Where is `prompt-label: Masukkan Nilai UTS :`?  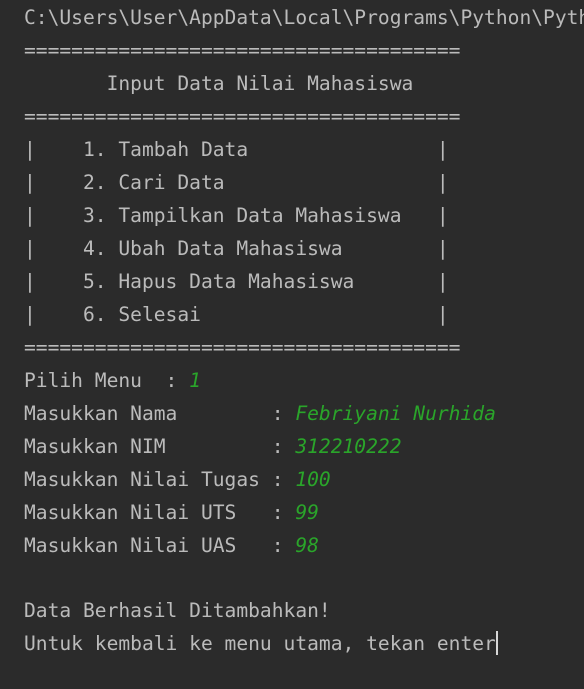
prompt-label: Masukkan Nilai UTS : is located at coordinates (160, 512).